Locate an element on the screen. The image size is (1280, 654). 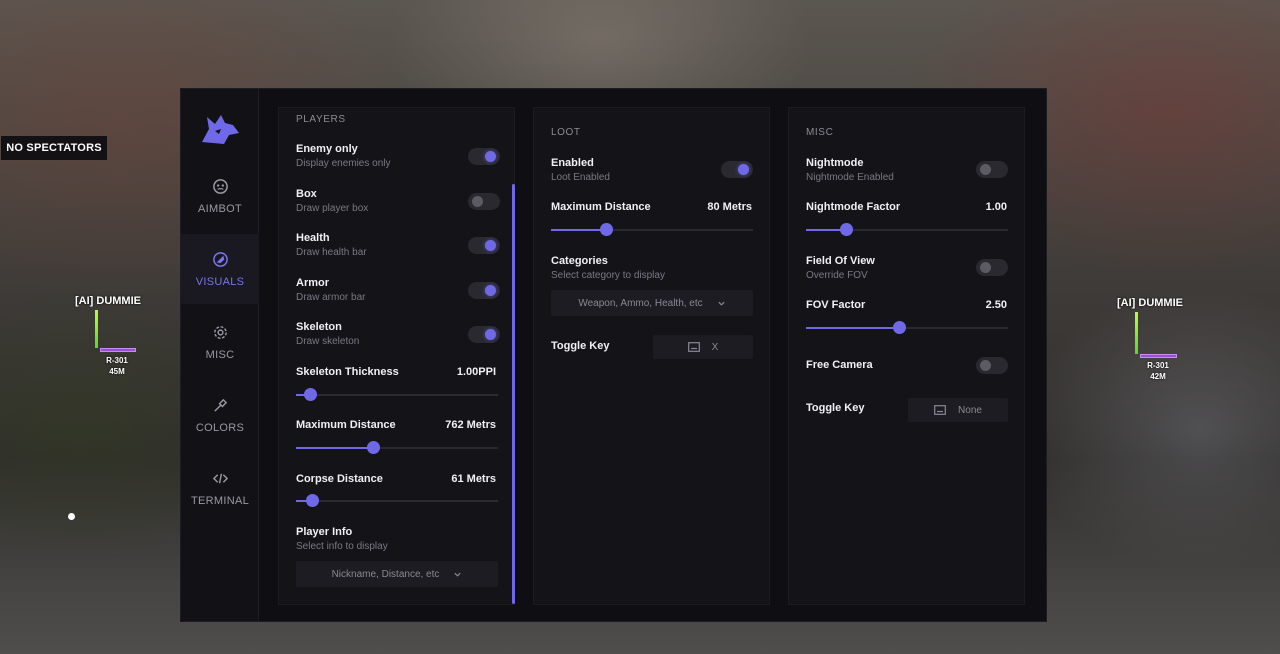
box-sub: Draw player box is located at coordinates (332, 208).